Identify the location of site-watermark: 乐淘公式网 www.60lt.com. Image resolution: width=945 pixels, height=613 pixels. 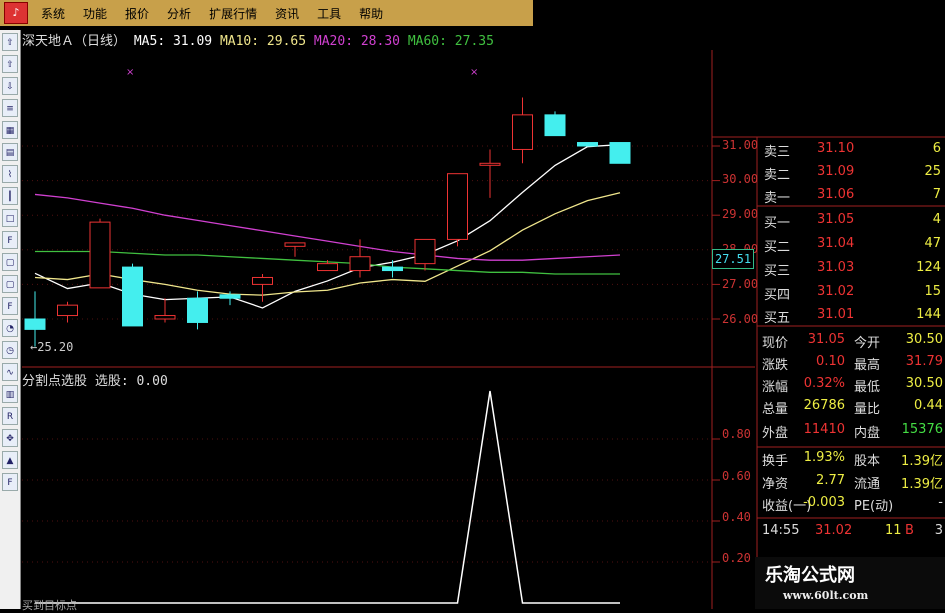
(850, 583).